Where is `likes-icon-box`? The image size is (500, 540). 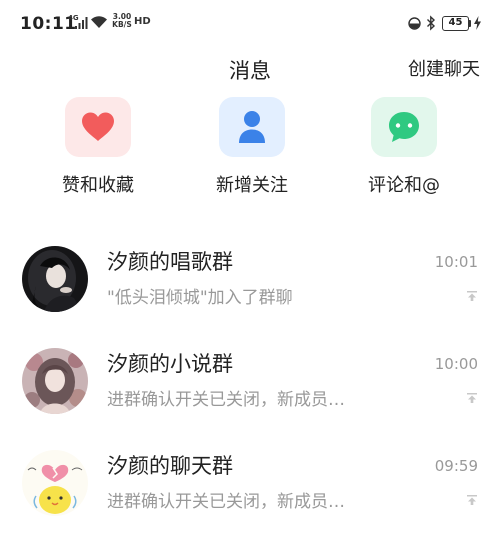
likes-icon-box is located at coordinates (98, 127).